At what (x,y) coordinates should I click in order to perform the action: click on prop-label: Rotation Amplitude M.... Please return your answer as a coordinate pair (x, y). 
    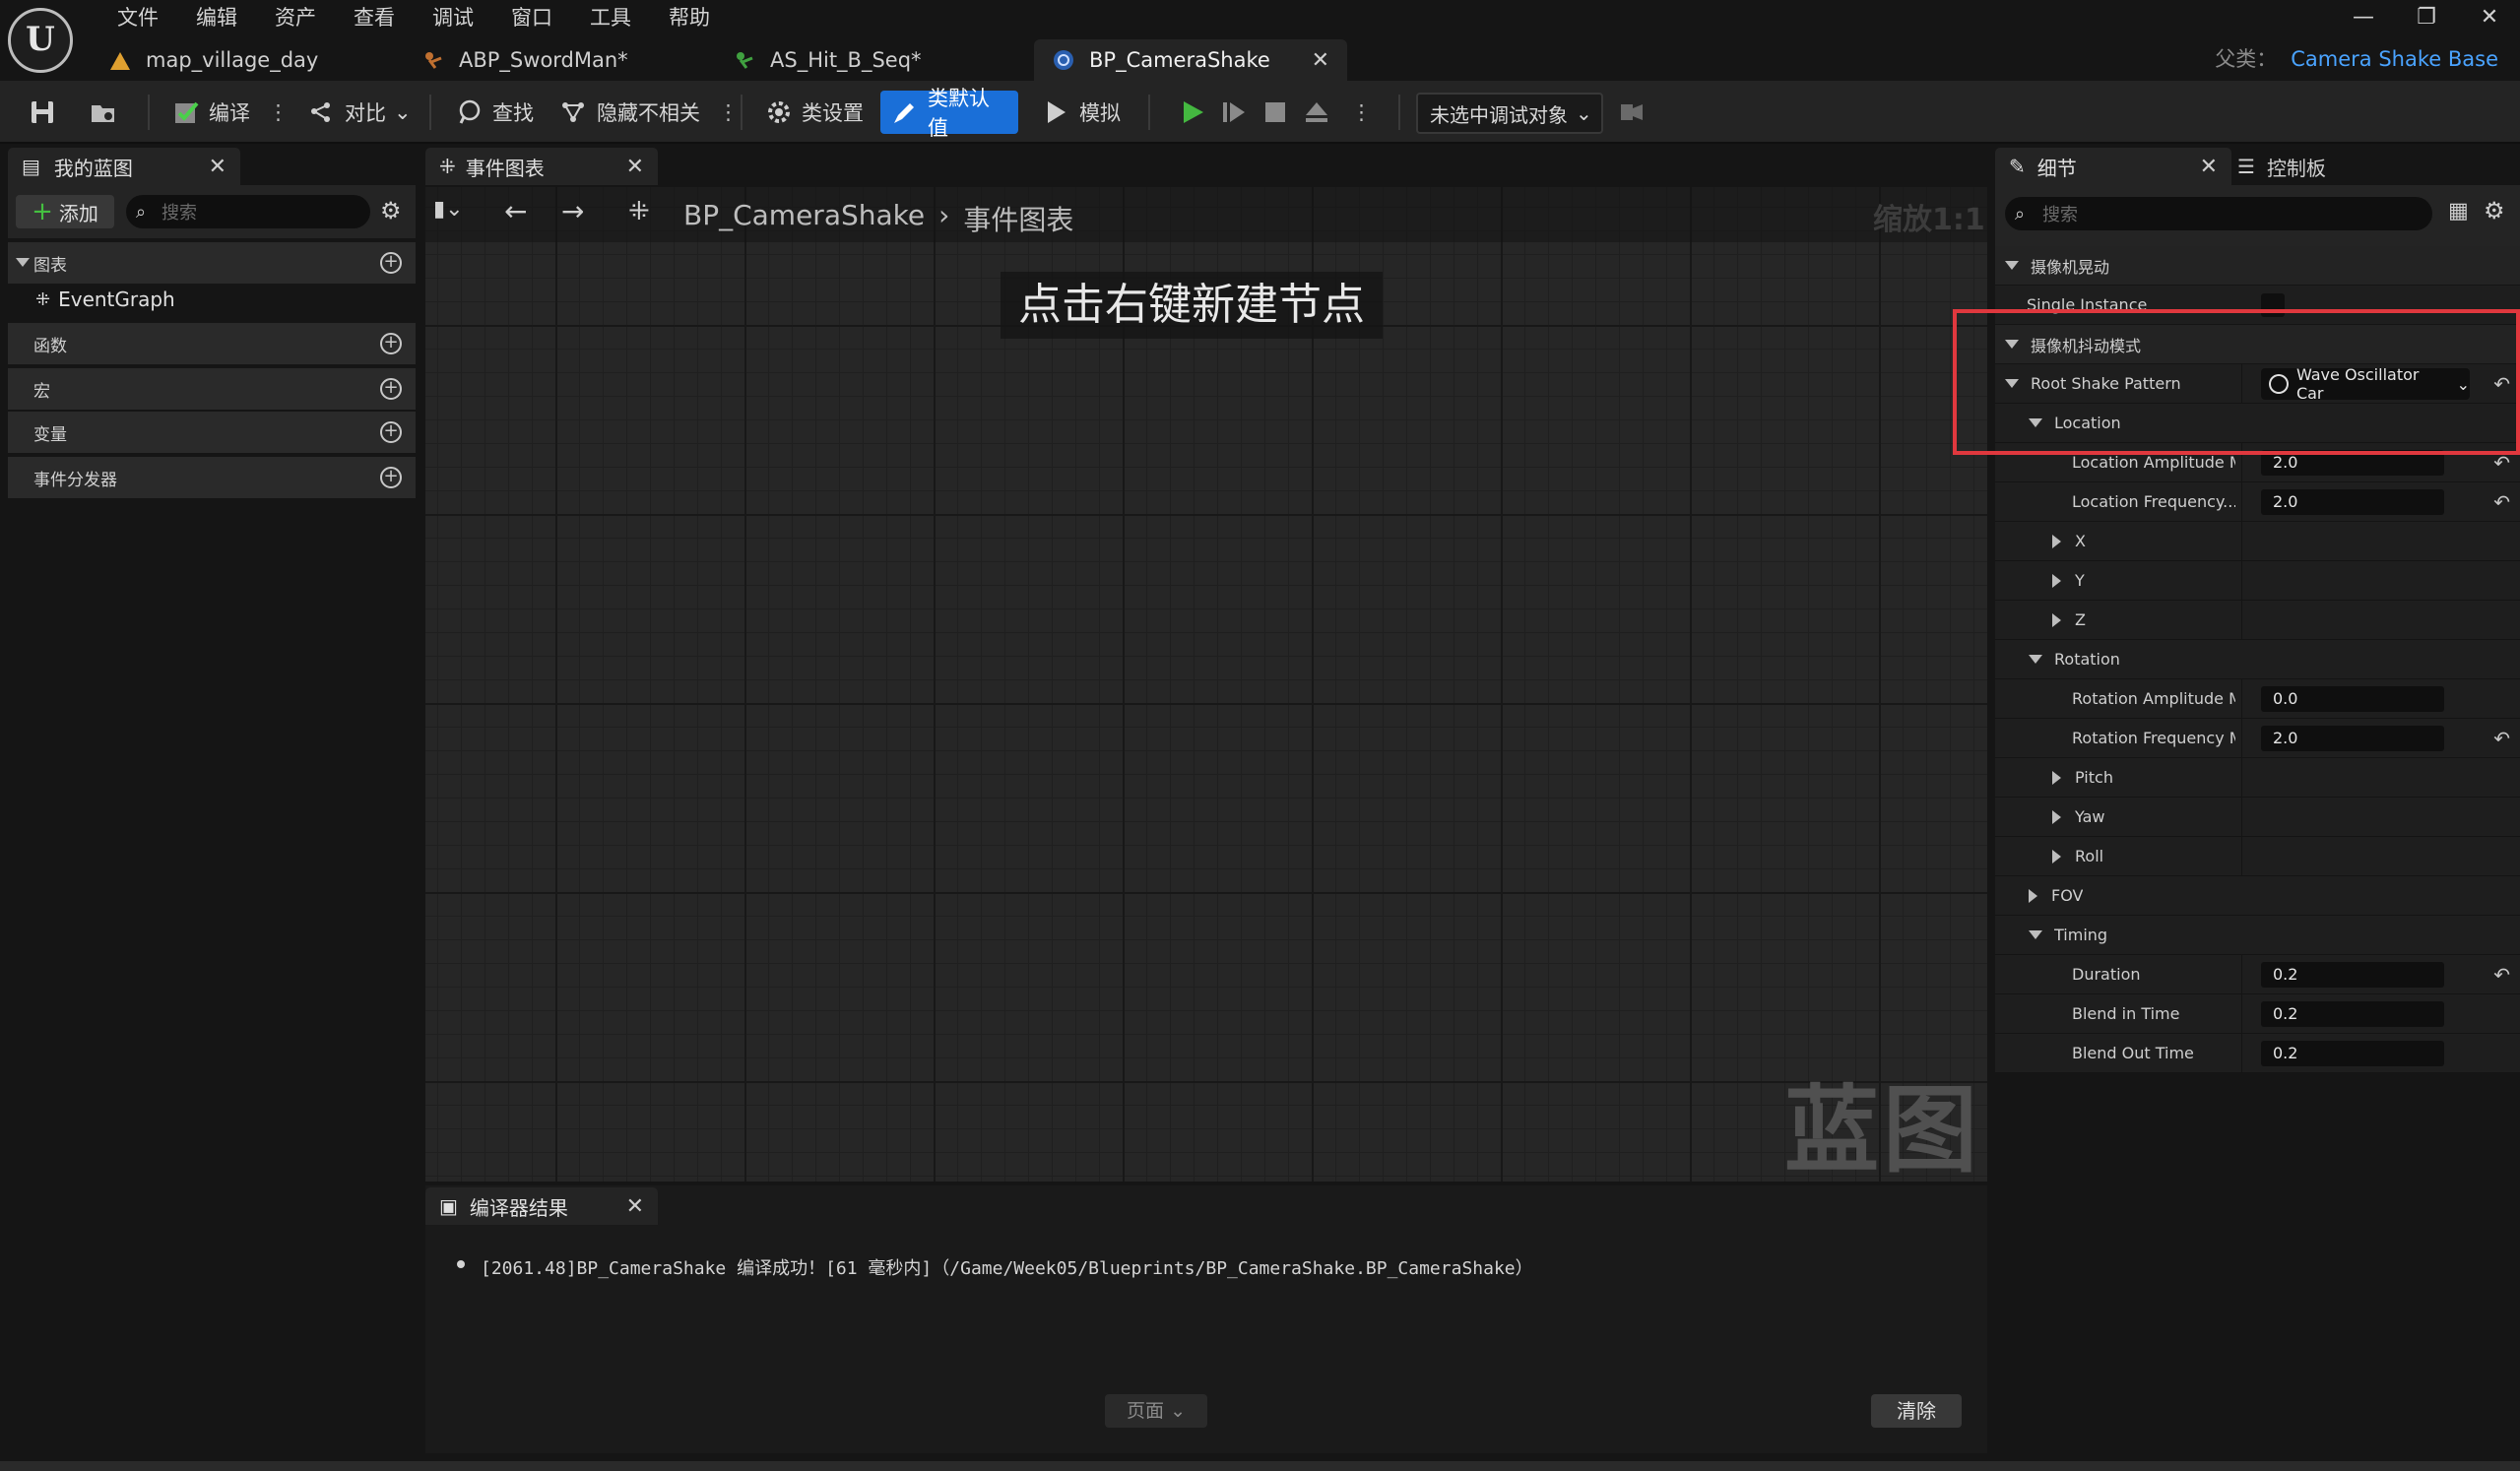
    Looking at the image, I should click on (2153, 698).